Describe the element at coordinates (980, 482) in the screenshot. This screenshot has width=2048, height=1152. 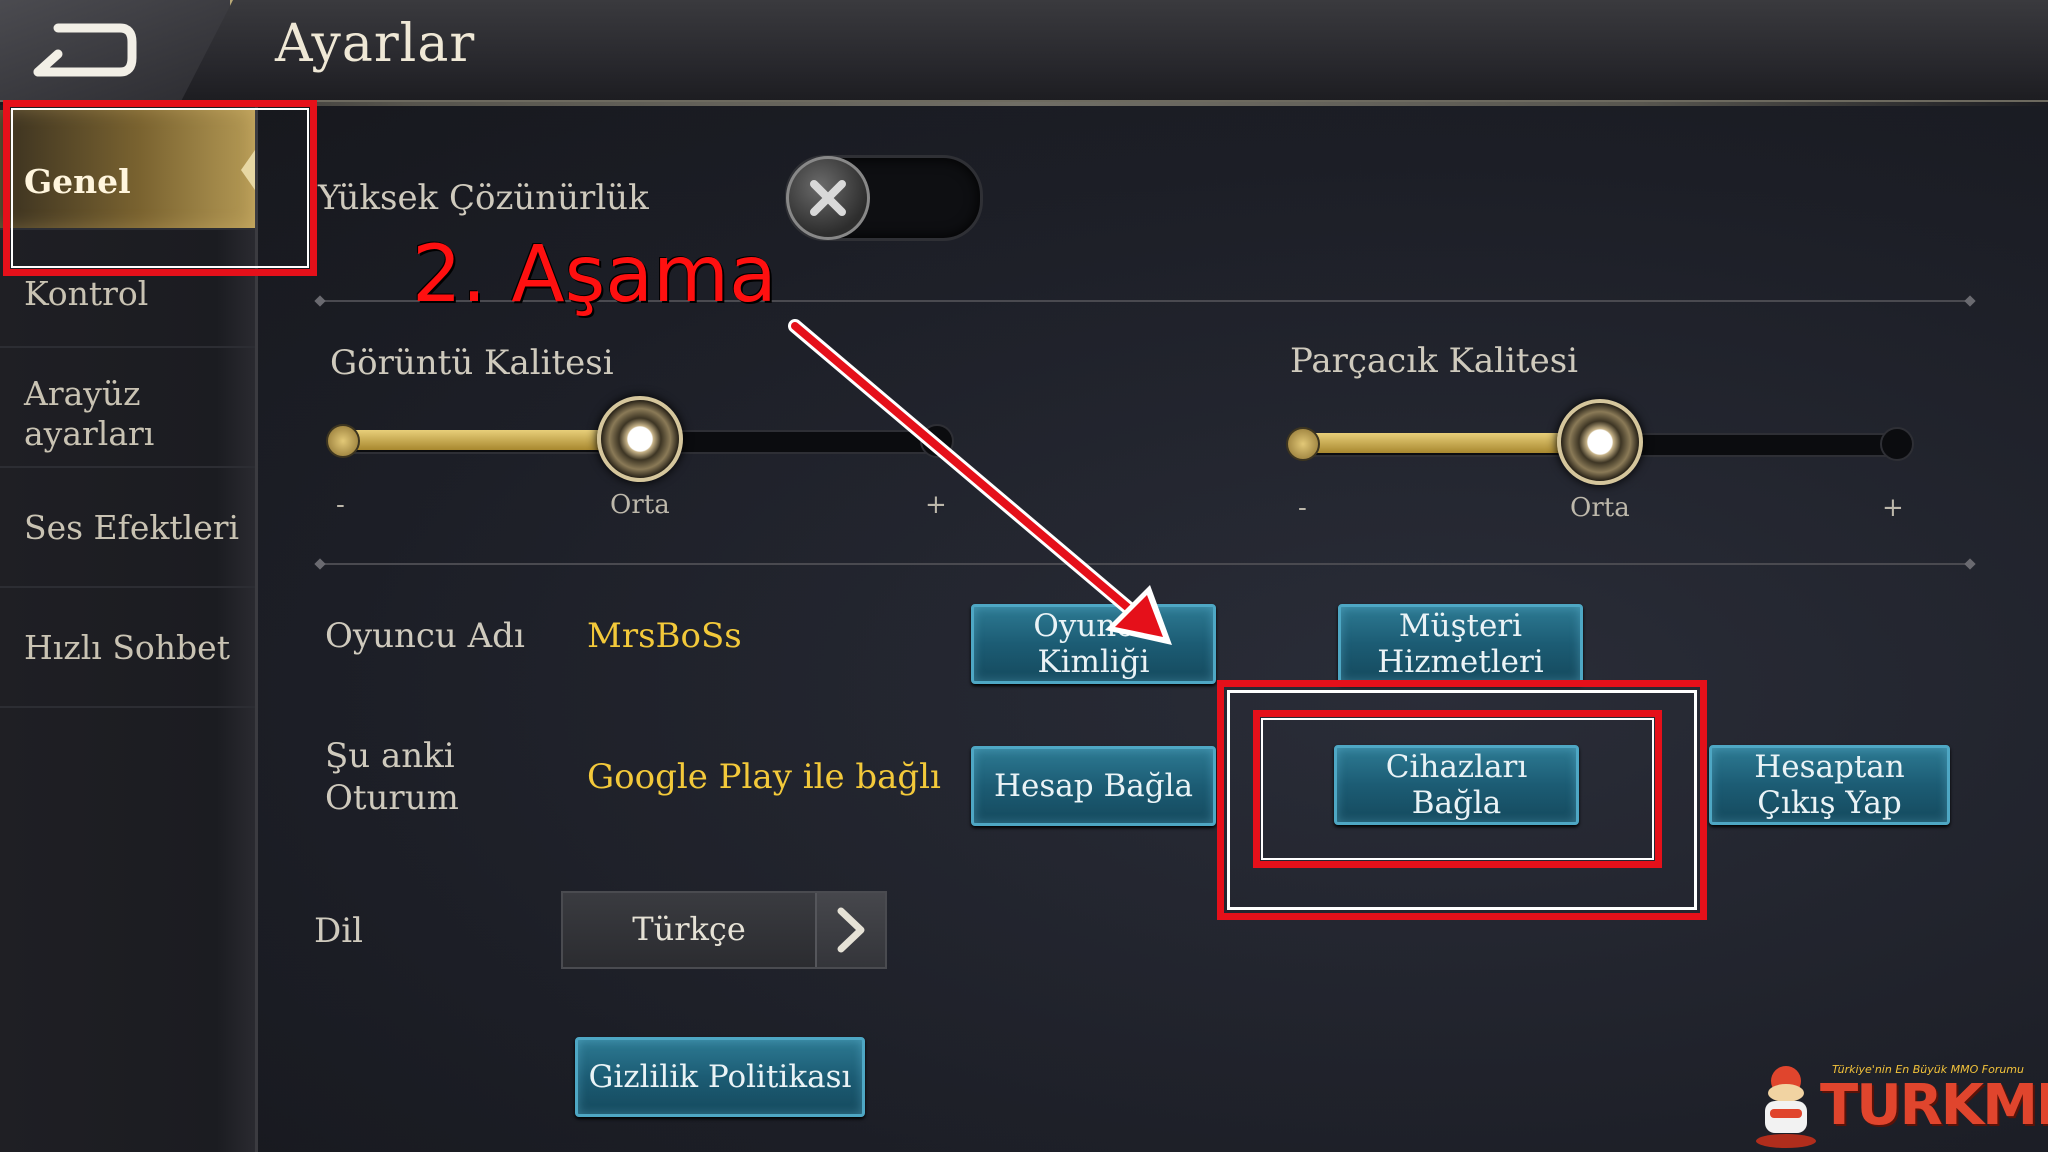
I see `annotation-arrow` at that location.